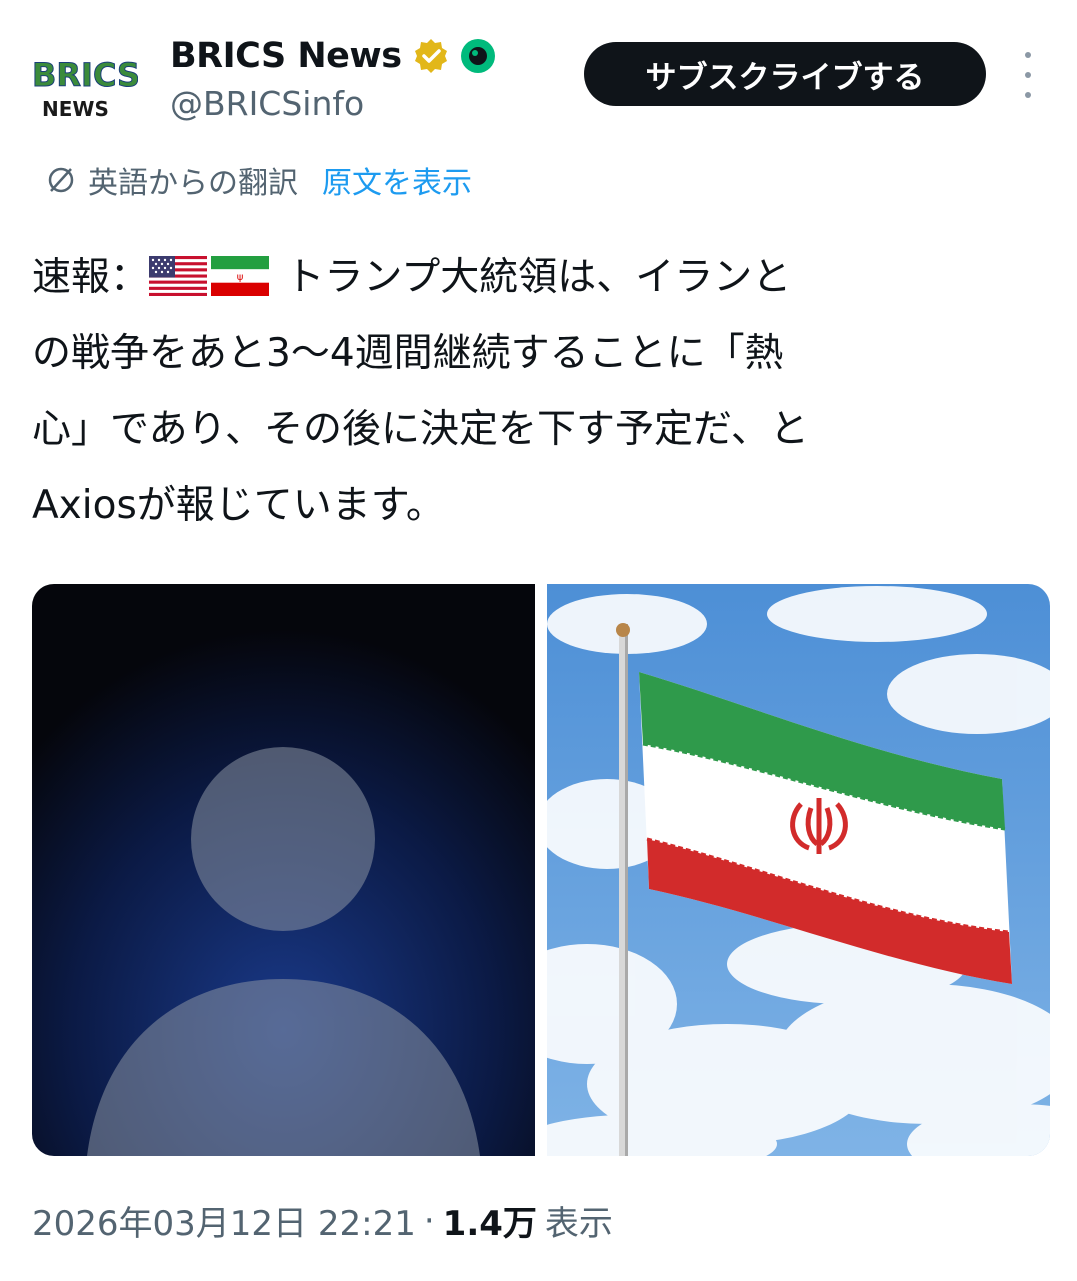 This screenshot has width=1077, height=1281. What do you see at coordinates (267, 103) in the screenshot?
I see `user-handle: @BRICSinfo` at bounding box center [267, 103].